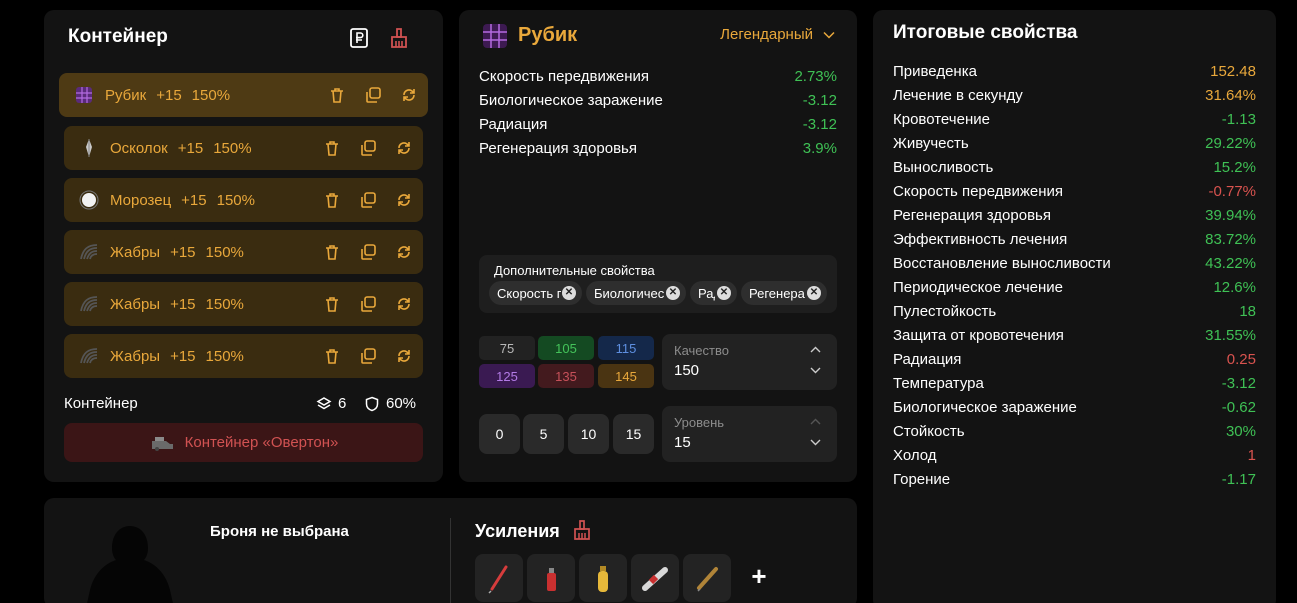 The width and height of the screenshot is (1297, 603). What do you see at coordinates (1074, 73) in the screenshot?
I see `total-row: Приведенка 152.48` at bounding box center [1074, 73].